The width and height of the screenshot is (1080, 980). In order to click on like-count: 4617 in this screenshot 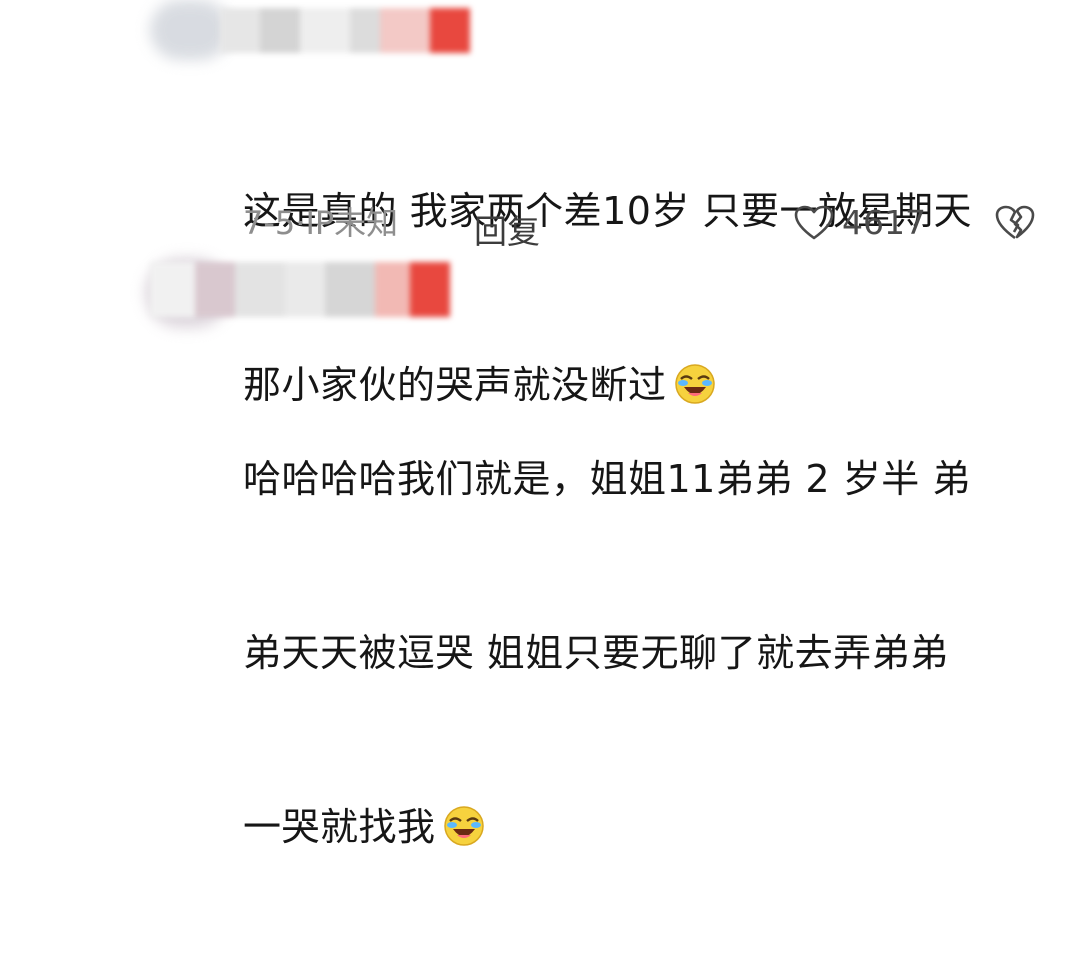, I will do `click(884, 222)`.